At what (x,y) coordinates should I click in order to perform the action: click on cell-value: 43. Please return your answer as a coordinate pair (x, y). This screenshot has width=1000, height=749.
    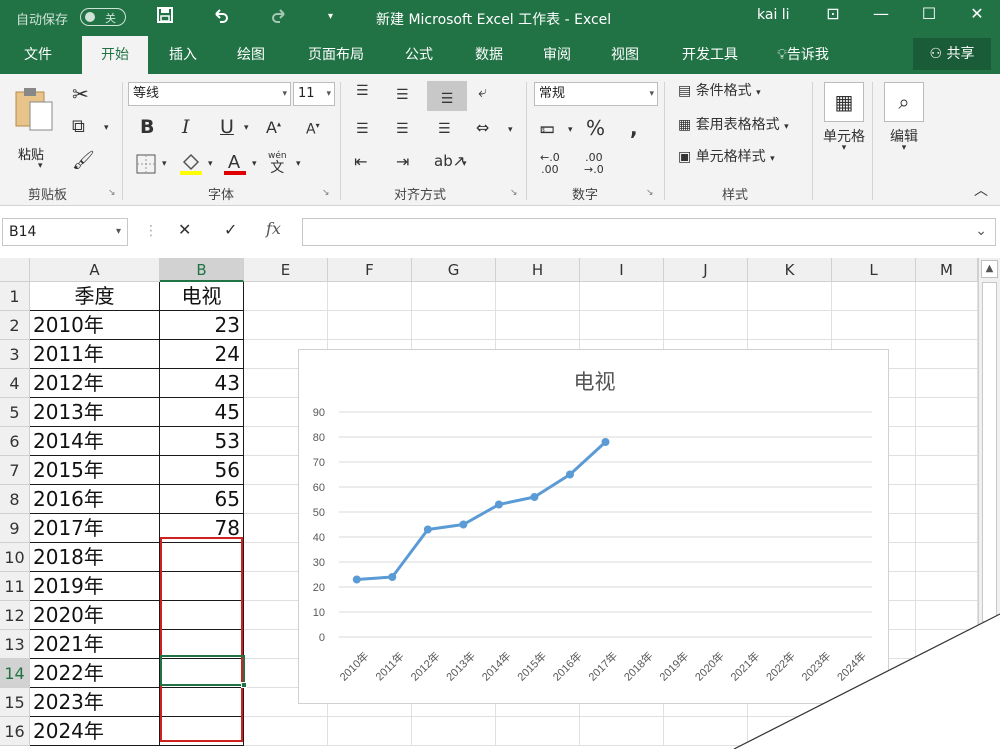
    Looking at the image, I should click on (202, 383).